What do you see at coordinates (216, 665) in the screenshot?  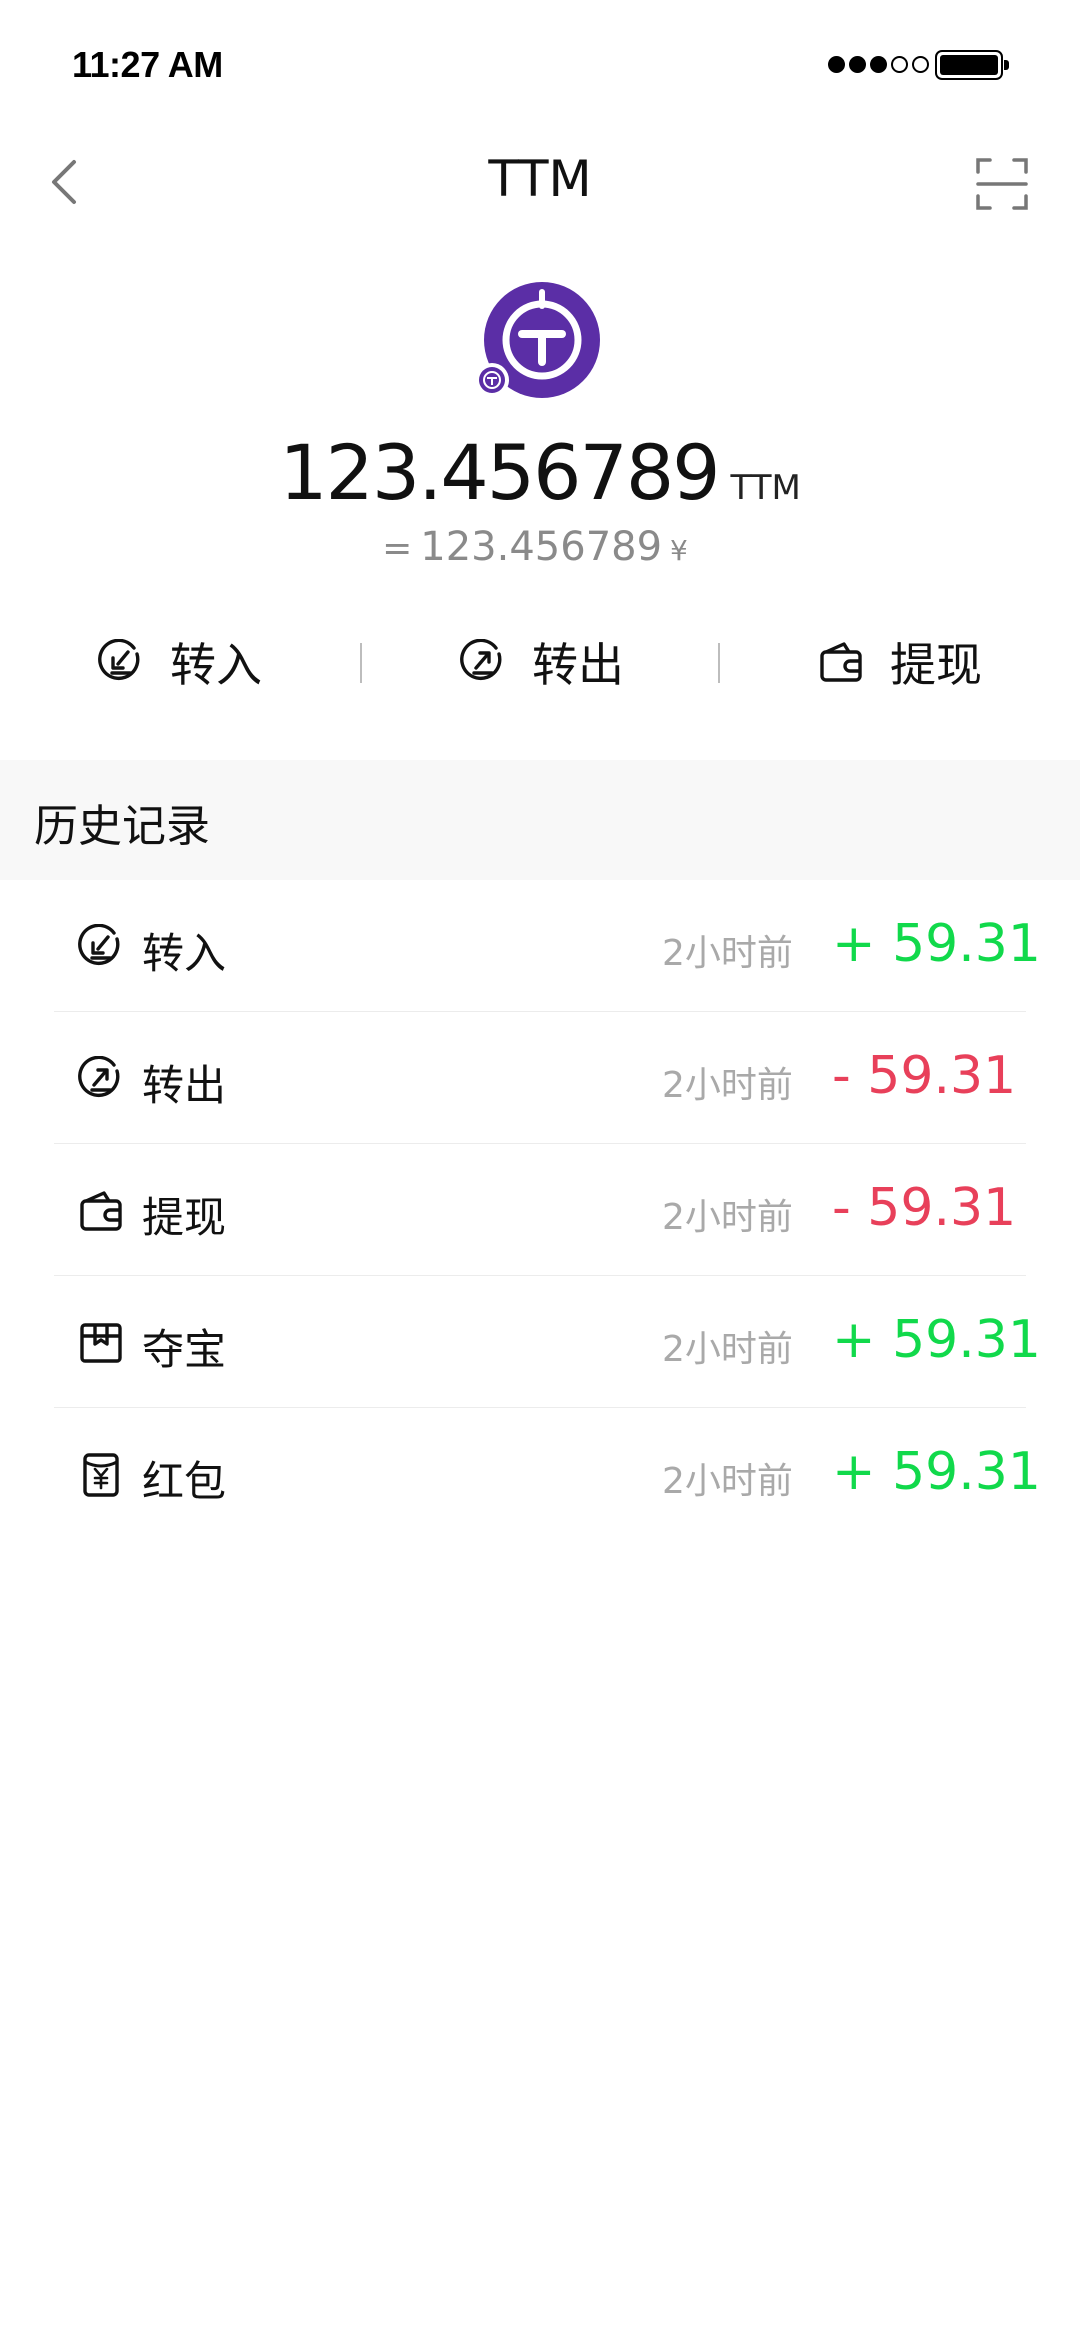 I see `receive-label: 转入` at bounding box center [216, 665].